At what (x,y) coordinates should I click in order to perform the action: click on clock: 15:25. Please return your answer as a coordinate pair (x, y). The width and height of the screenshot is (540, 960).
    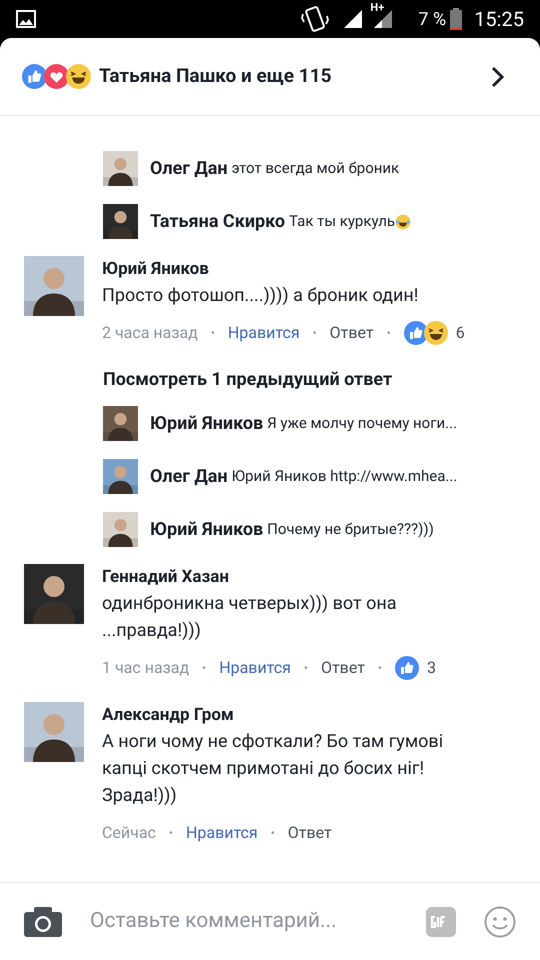
    Looking at the image, I should click on (499, 19).